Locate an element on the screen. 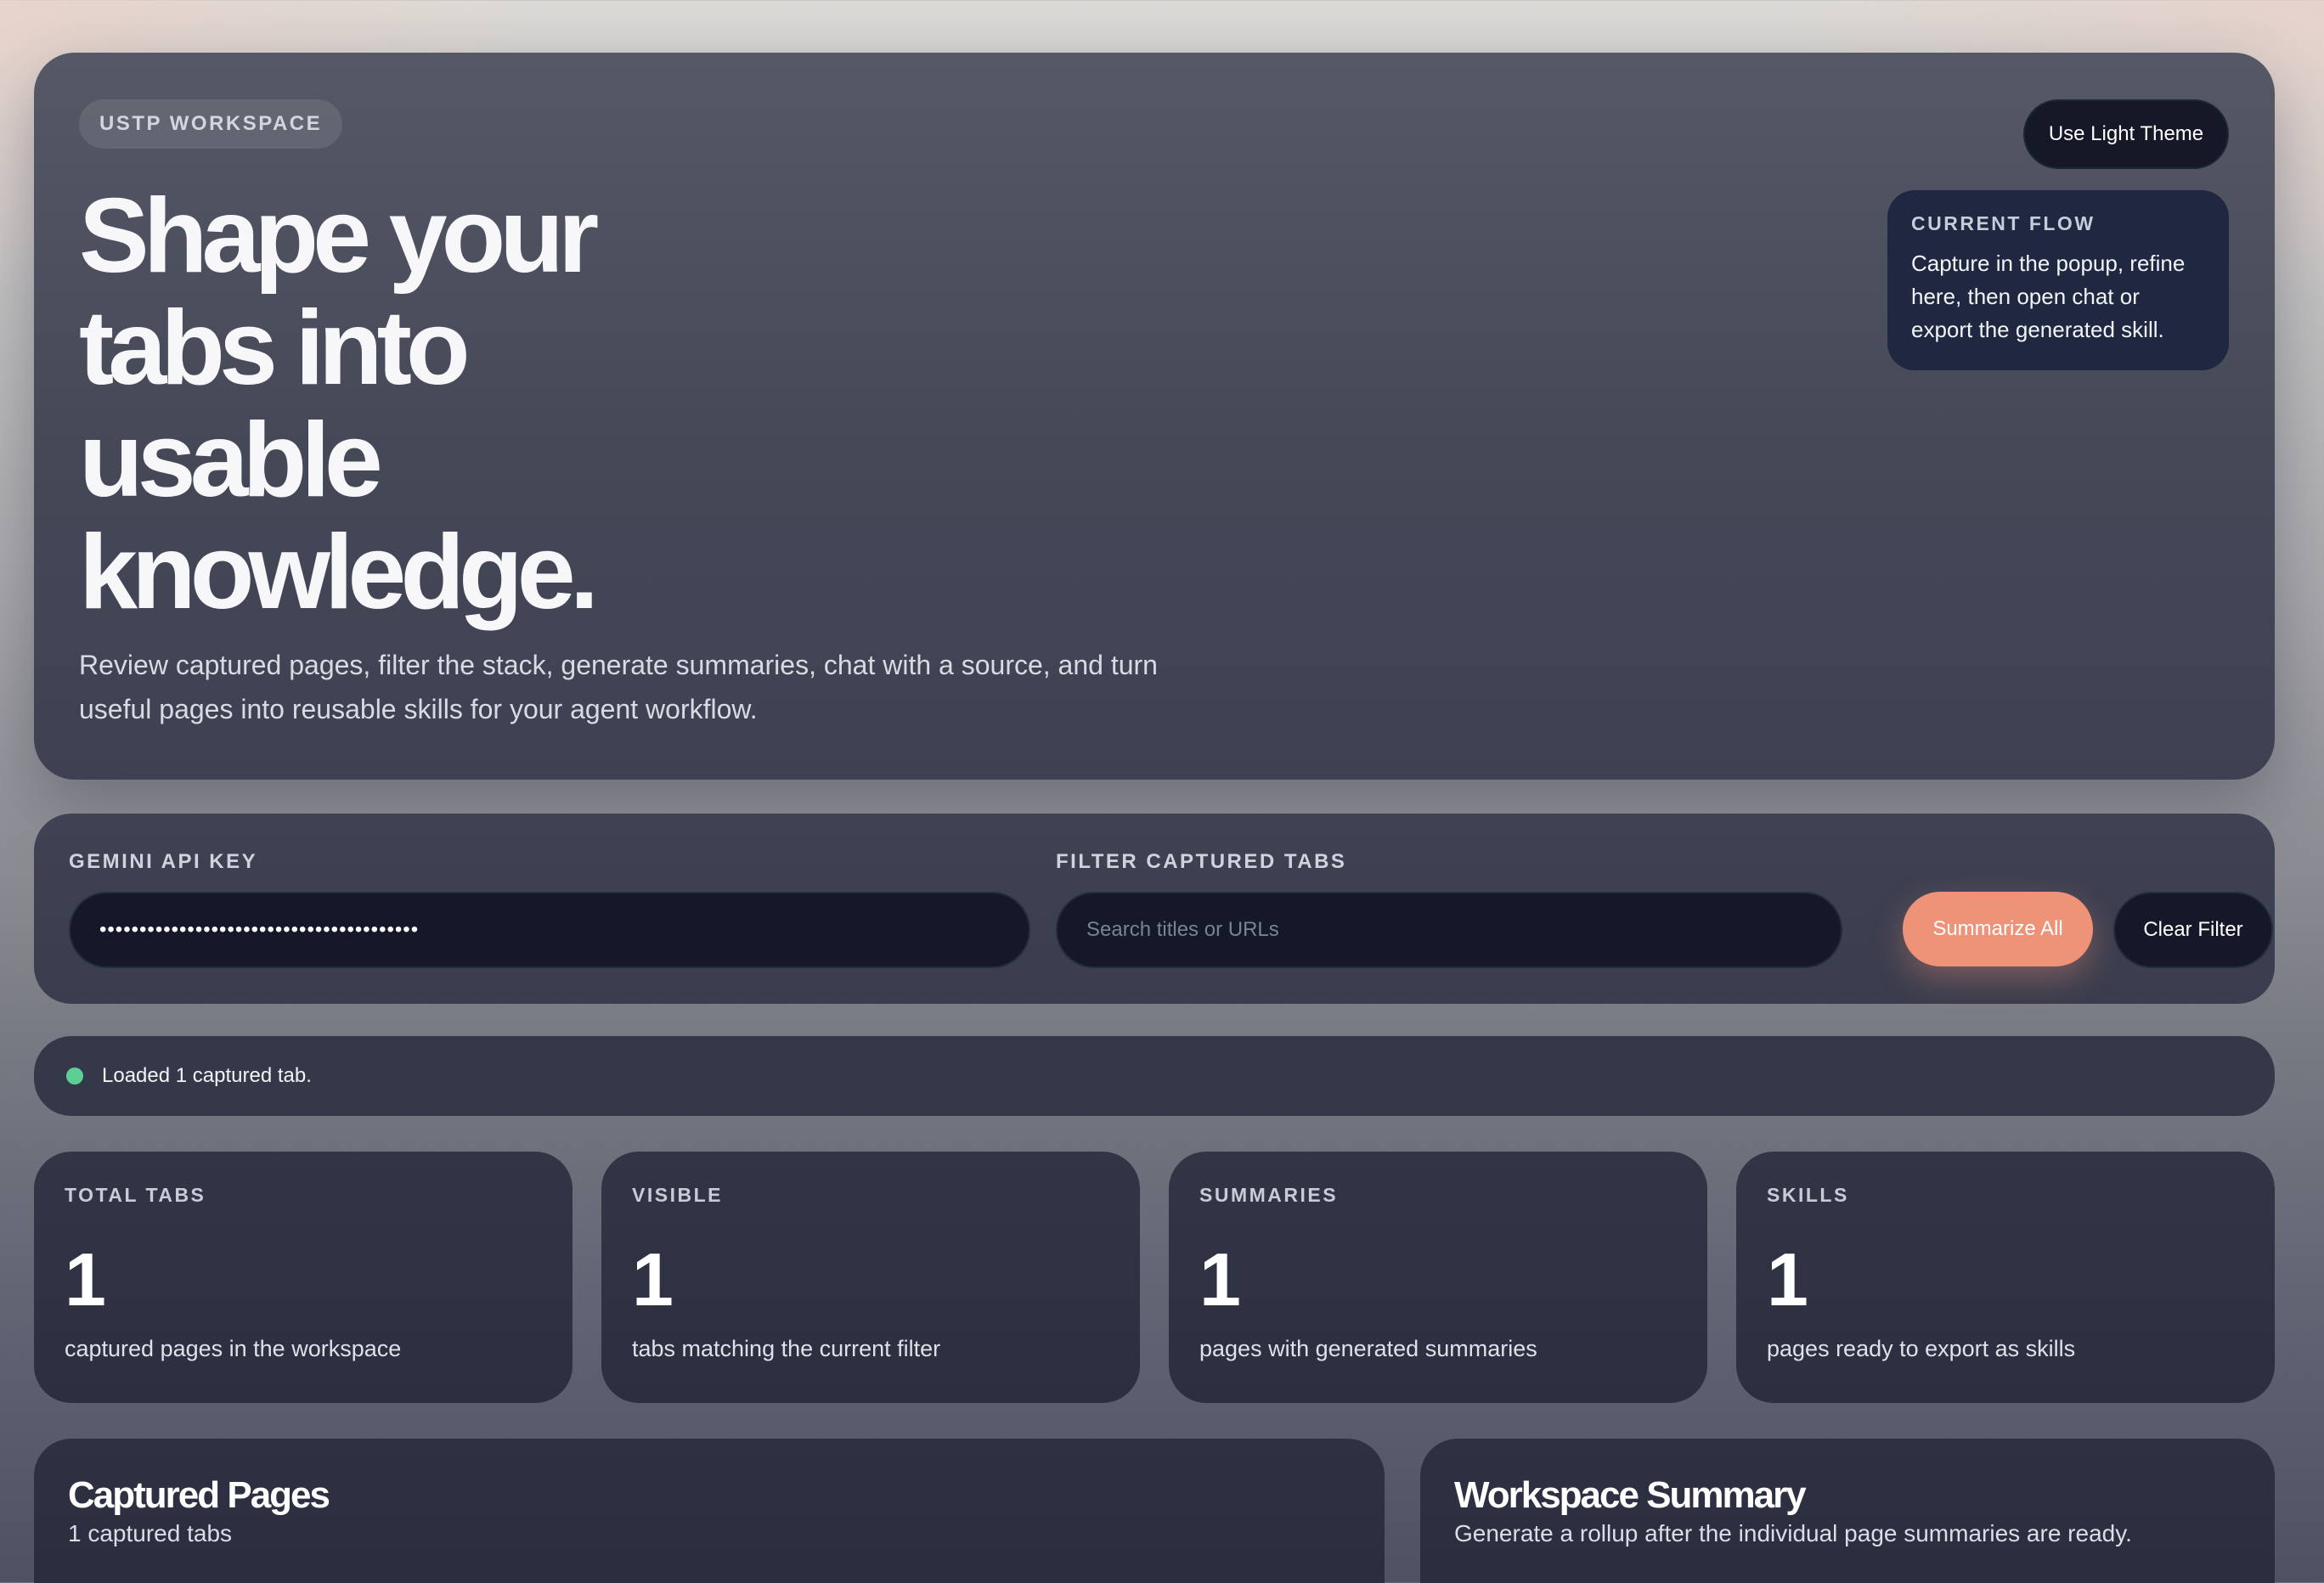  workspace-summary-title: Workspace Summary is located at coordinates (1631, 1495).